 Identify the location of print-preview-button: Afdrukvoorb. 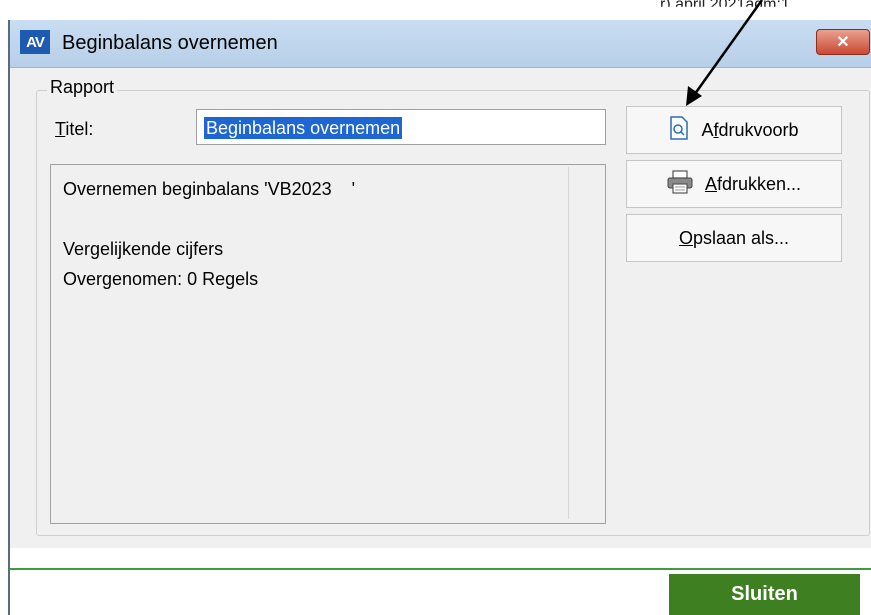
(734, 130).